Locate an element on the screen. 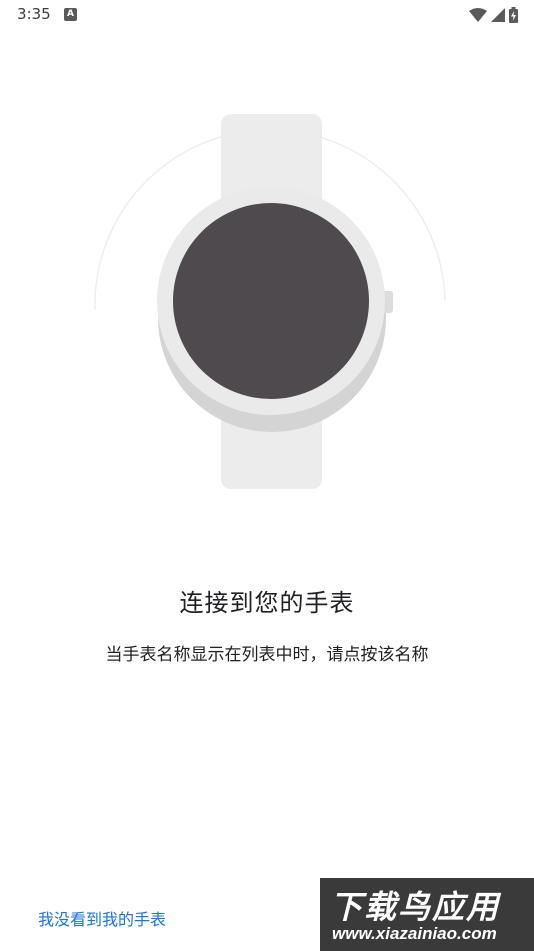 The height and width of the screenshot is (951, 534). watermark-logo: 下载鸟应用 www.xiazainiao.com is located at coordinates (427, 914).